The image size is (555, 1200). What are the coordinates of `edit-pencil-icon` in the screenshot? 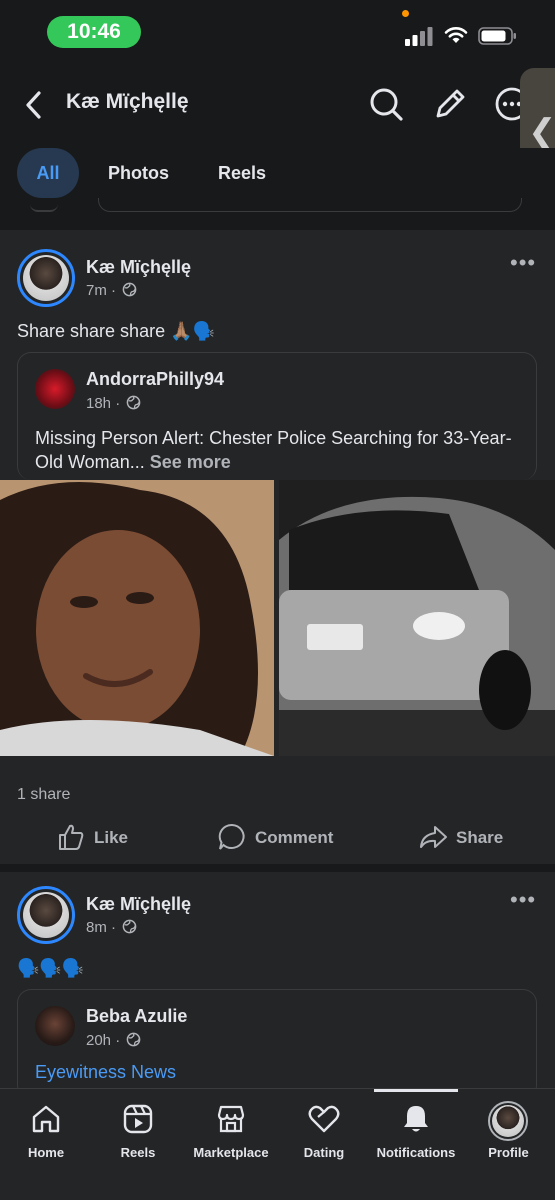 It's located at (450, 104).